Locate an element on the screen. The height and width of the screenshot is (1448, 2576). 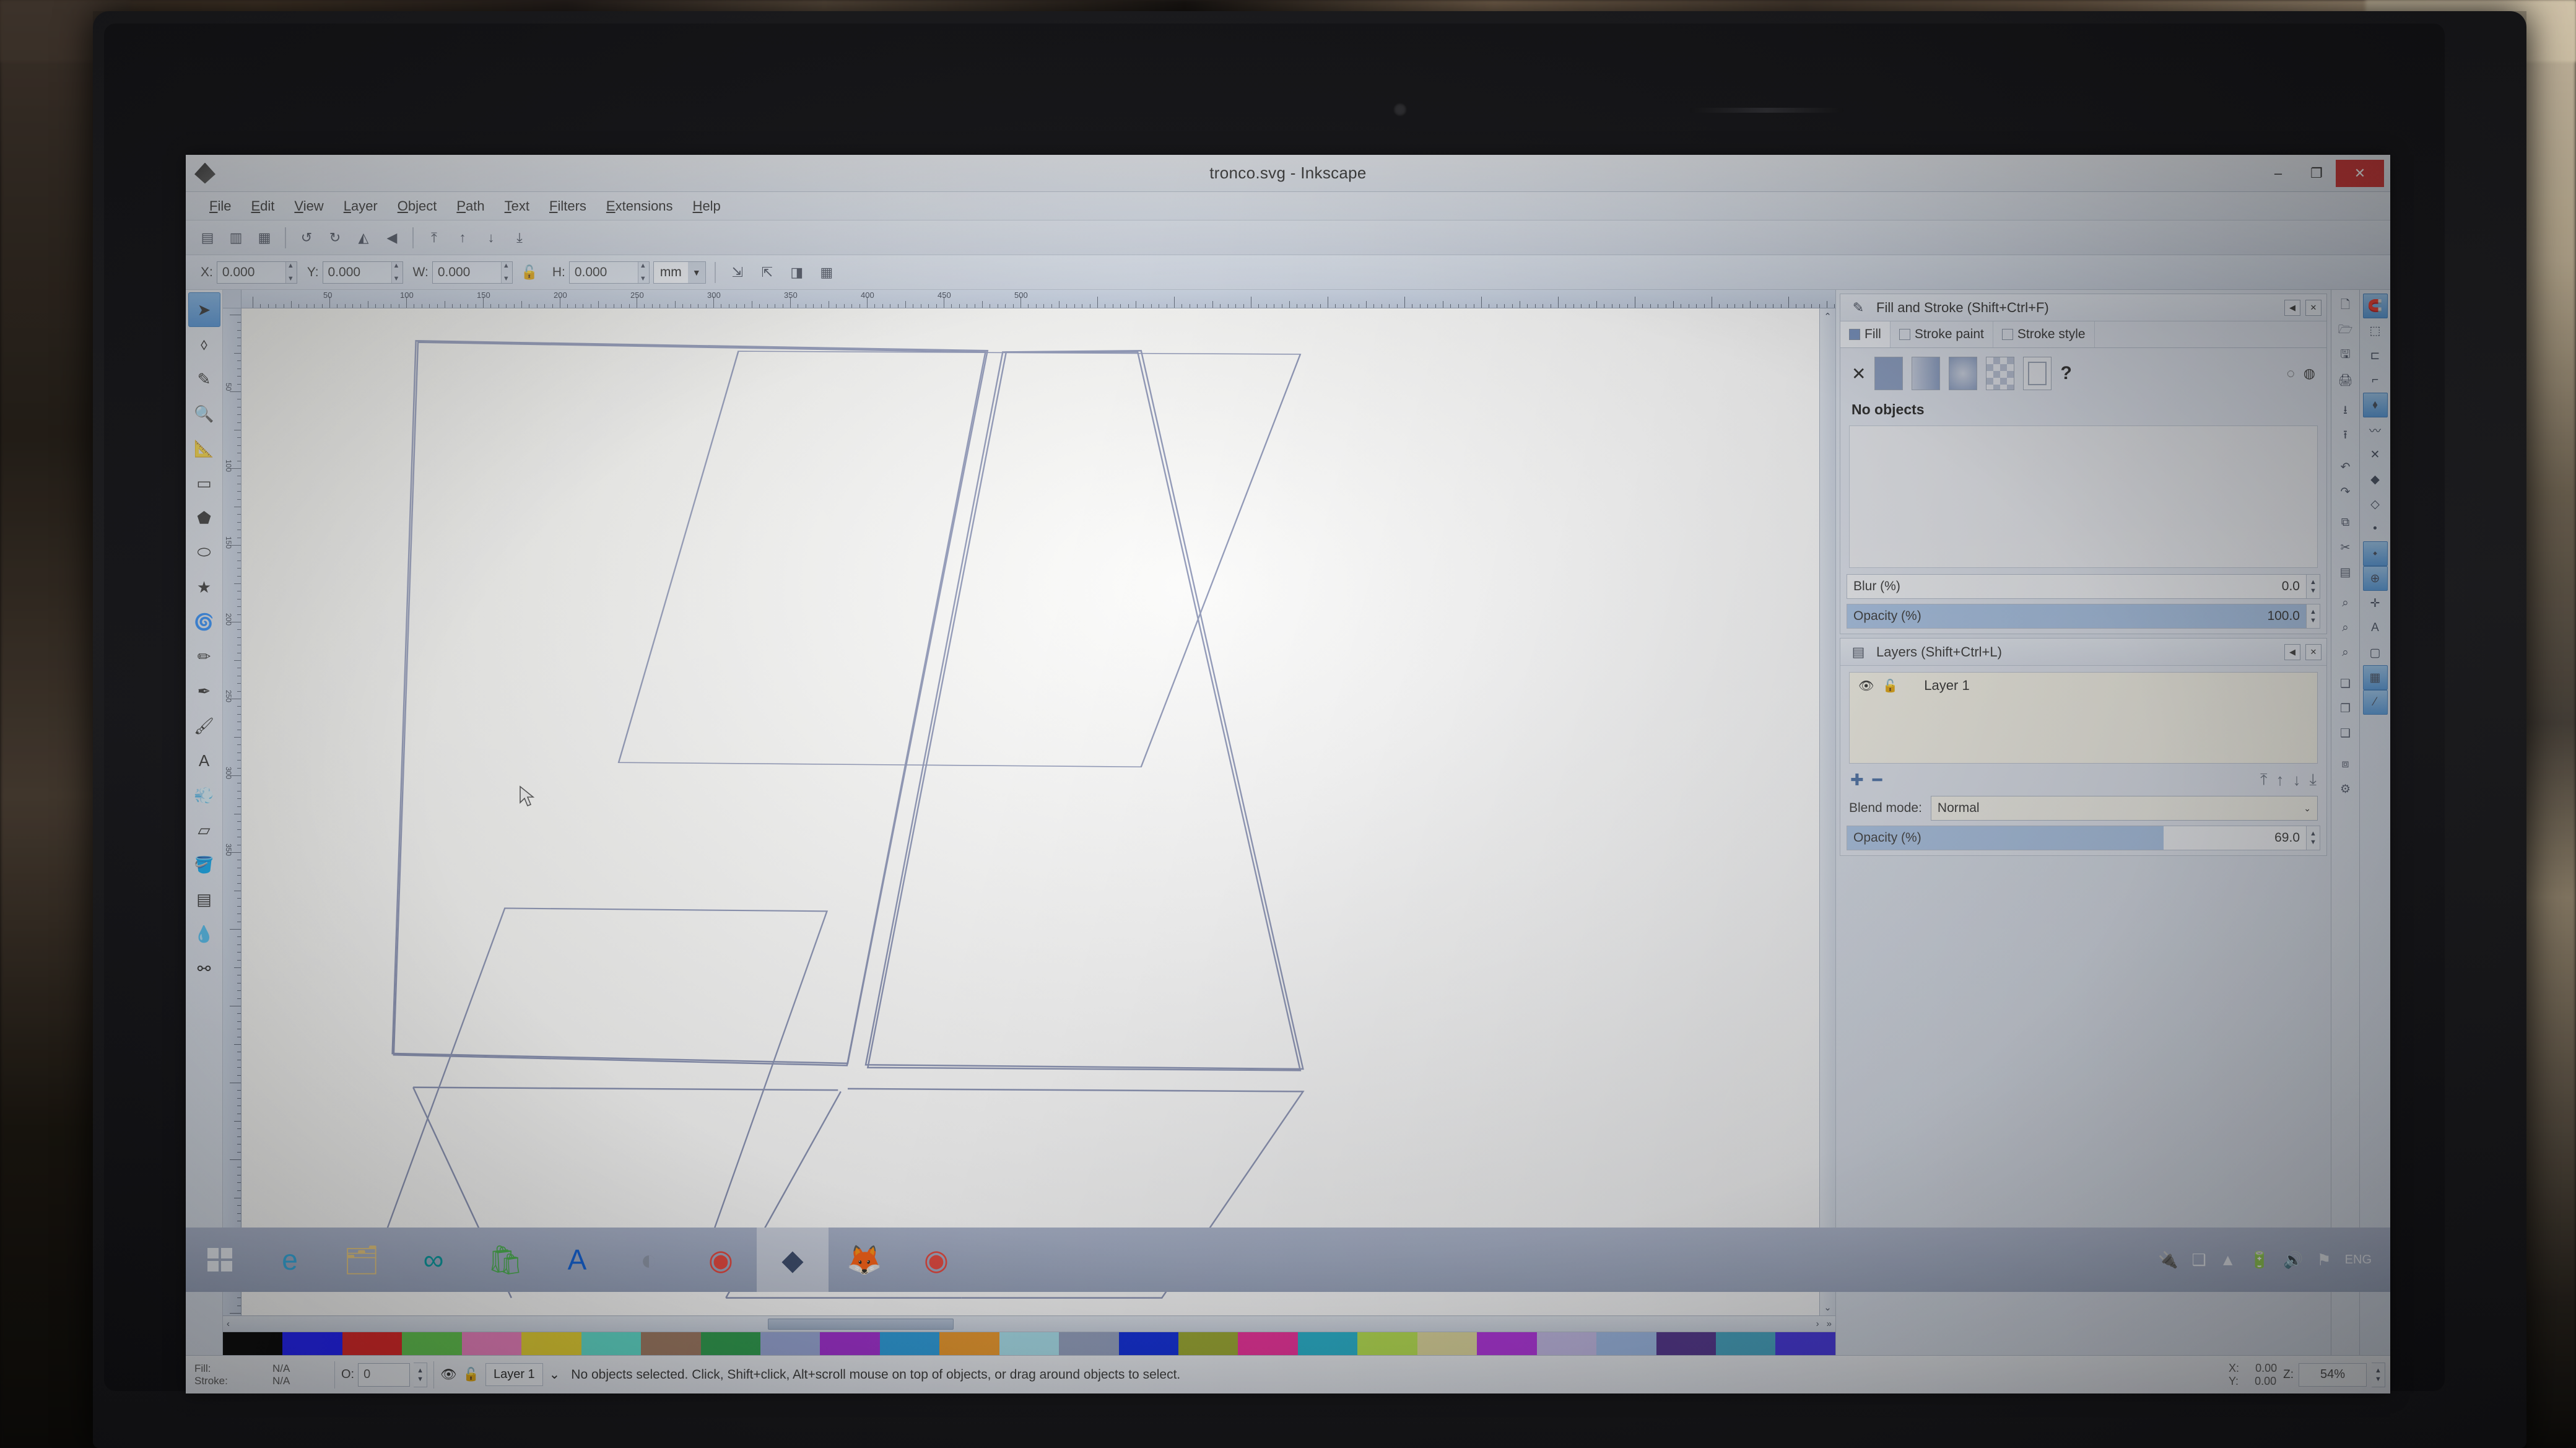
chevron-down-icon: ⌄ is located at coordinates (2307, 809).